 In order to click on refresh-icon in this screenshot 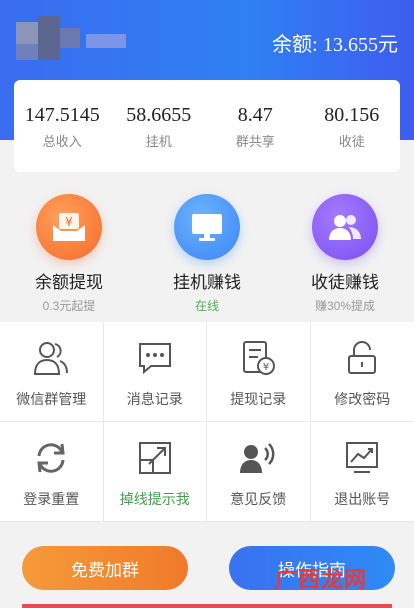, I will do `click(51, 458)`.